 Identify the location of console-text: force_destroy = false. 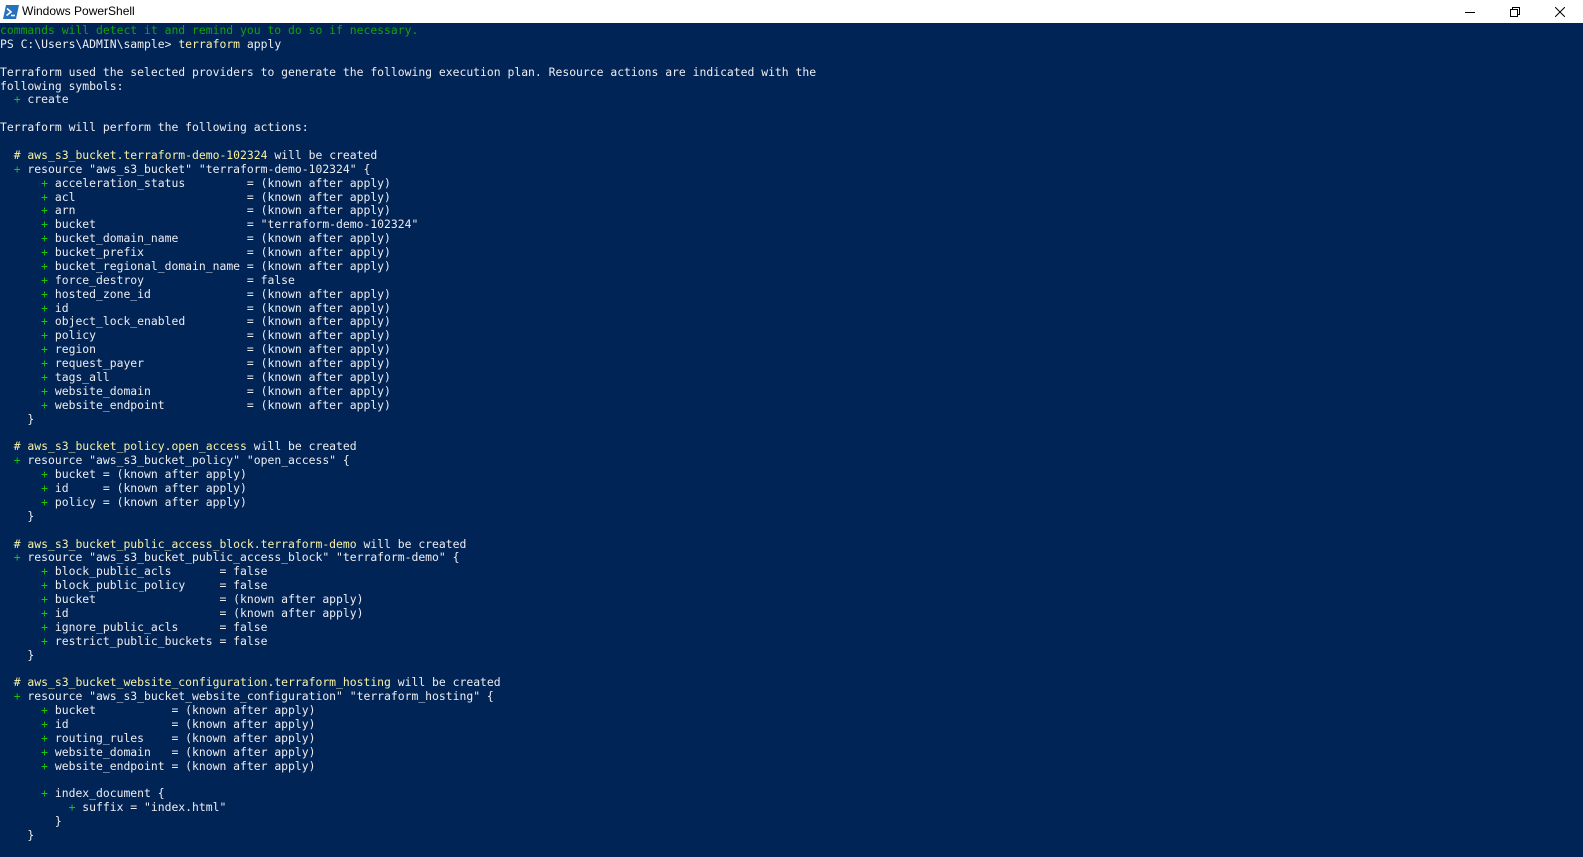
(171, 279).